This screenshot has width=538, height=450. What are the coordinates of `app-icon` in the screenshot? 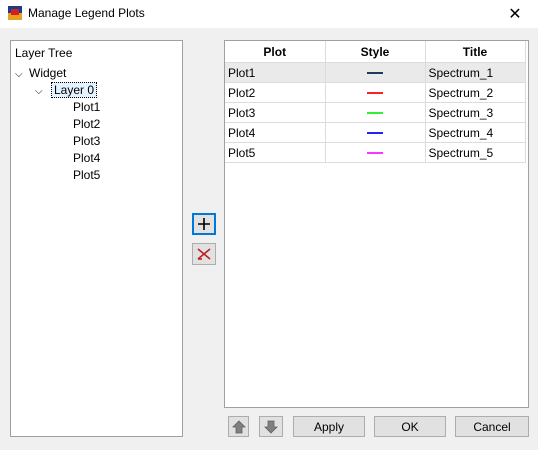 It's located at (15, 13).